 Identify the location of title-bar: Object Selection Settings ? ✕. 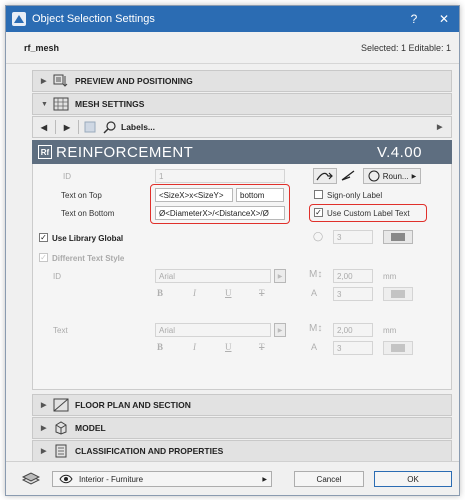
(232, 19).